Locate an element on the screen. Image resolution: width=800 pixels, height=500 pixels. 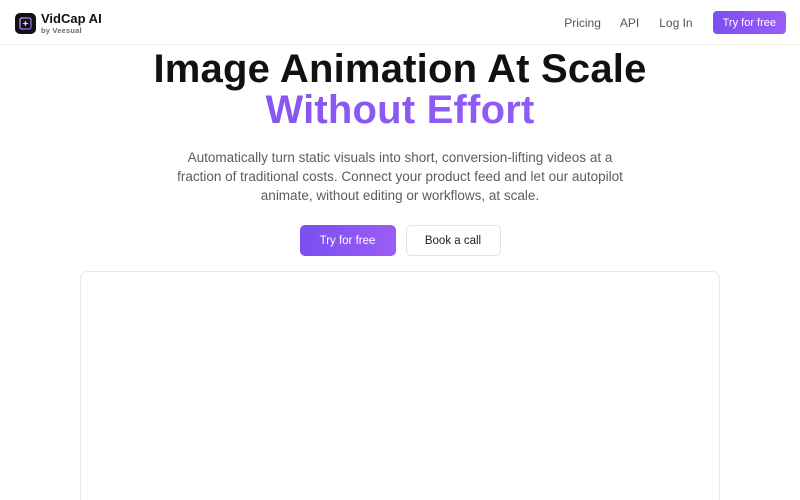
book-call-button: Book a call is located at coordinates (453, 240).